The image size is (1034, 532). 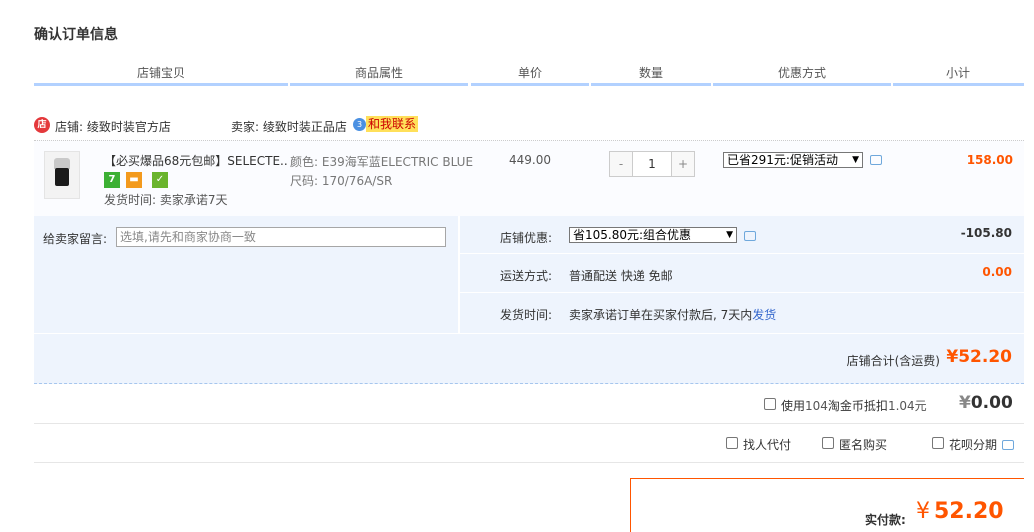 I want to click on coin-amount-value: 0.00, so click(x=991, y=403).